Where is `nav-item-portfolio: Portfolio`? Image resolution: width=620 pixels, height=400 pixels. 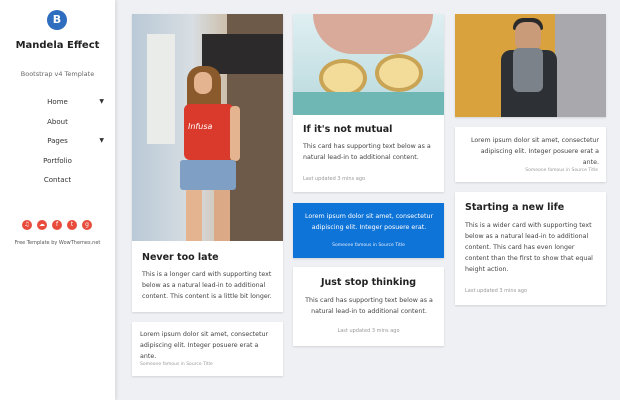 nav-item-portfolio: Portfolio is located at coordinates (57, 165).